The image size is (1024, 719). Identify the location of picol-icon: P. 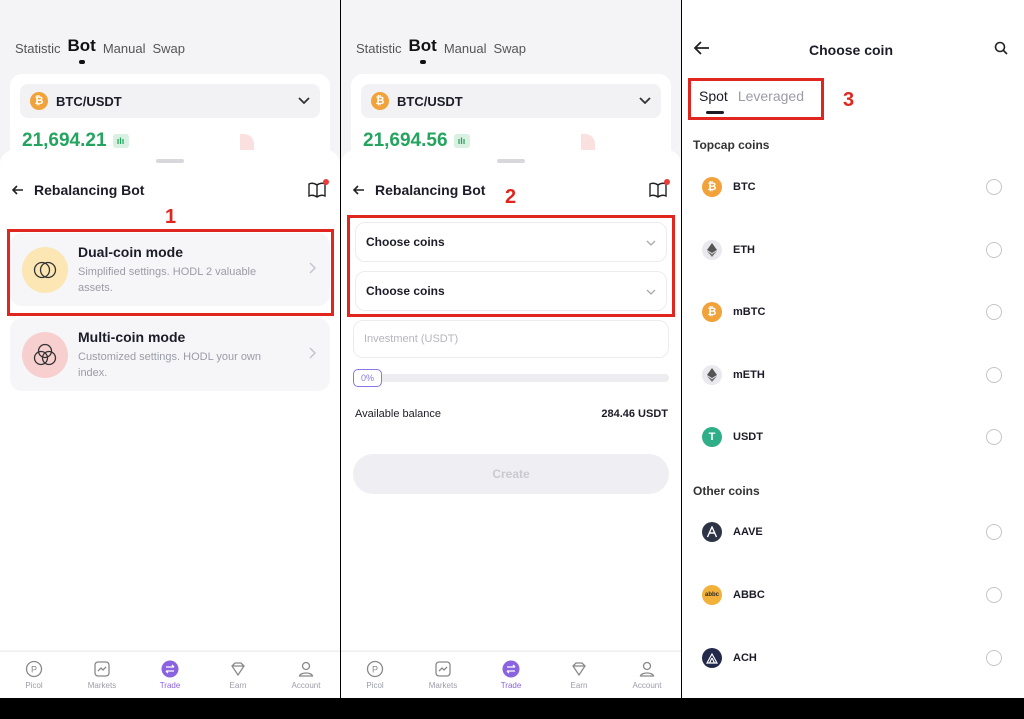
(34, 669).